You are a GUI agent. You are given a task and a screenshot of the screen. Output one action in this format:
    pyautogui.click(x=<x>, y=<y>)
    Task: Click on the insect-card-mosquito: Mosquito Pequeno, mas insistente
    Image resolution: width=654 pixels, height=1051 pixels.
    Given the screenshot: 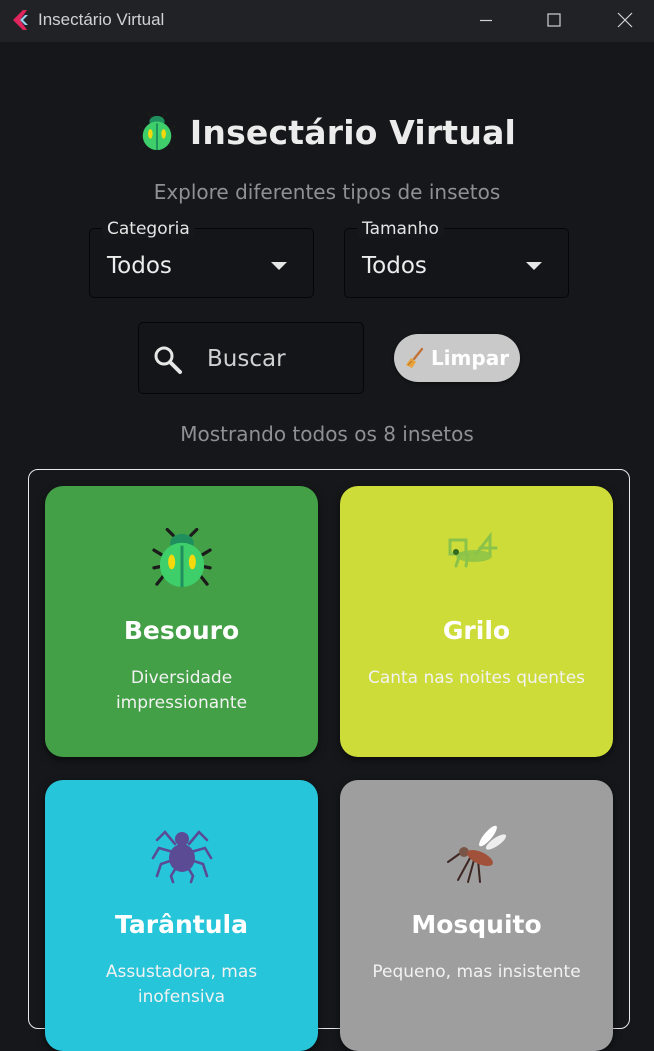 What is the action you would take?
    pyautogui.click(x=476, y=915)
    